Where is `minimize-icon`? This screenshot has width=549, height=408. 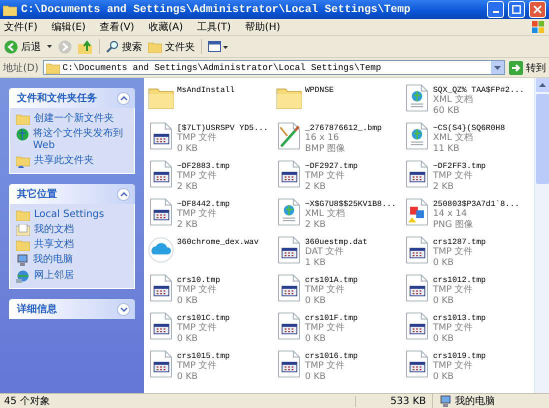 minimize-icon is located at coordinates (495, 12).